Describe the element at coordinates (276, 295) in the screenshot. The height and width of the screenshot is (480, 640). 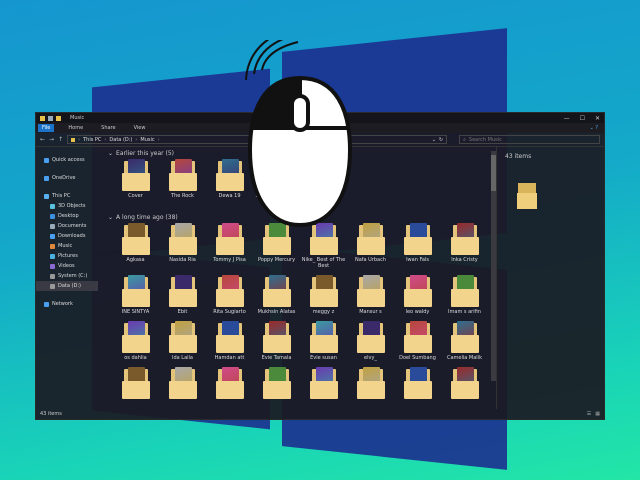
I see `folder-item: Mukhsin Alatas` at that location.